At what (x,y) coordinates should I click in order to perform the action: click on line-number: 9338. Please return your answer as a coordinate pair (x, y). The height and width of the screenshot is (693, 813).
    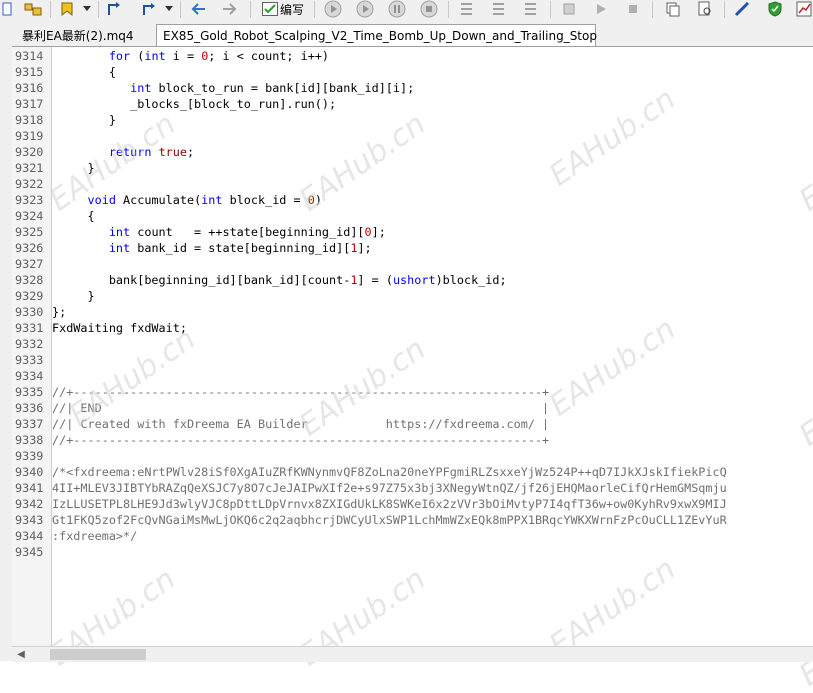
    Looking at the image, I should click on (29, 440).